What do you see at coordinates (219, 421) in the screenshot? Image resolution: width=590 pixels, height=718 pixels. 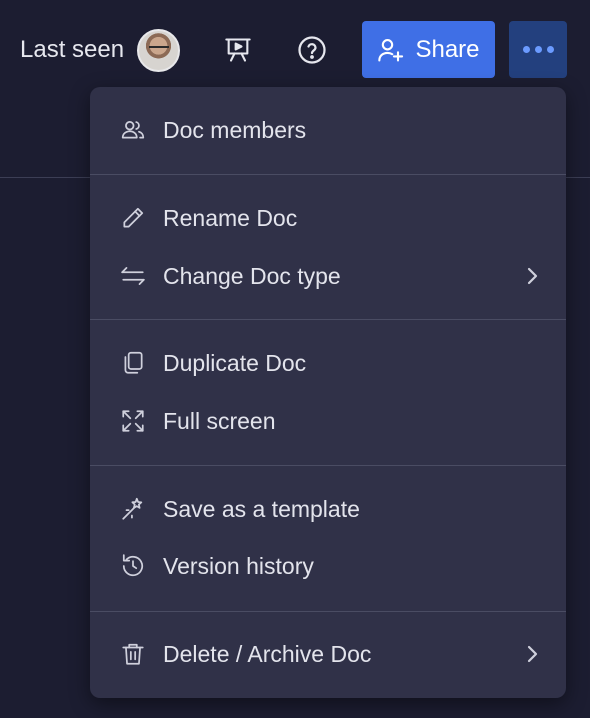 I see `menu-item-label: Full screen` at bounding box center [219, 421].